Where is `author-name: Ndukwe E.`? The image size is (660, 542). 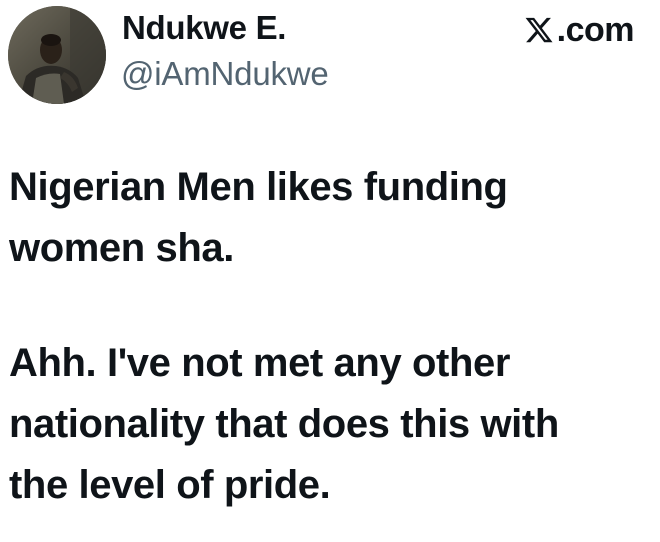 author-name: Ndukwe E. is located at coordinates (204, 28).